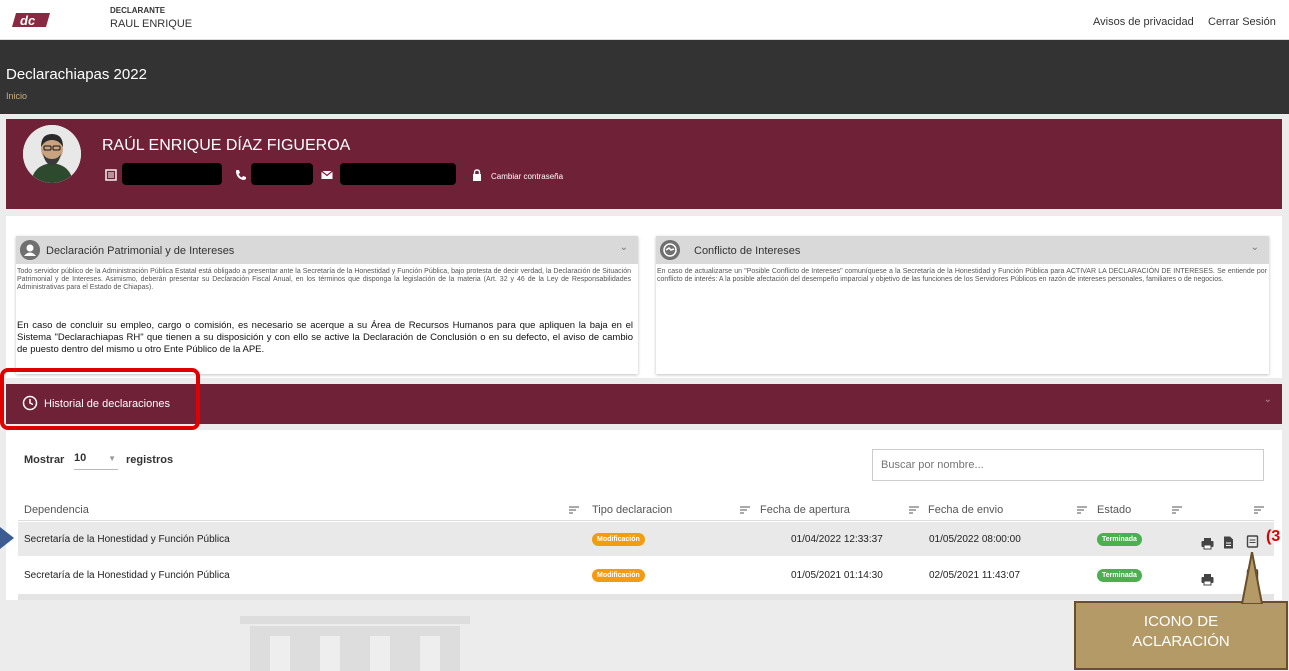  What do you see at coordinates (16, 96) in the screenshot?
I see `breadcrumb: Inicio` at bounding box center [16, 96].